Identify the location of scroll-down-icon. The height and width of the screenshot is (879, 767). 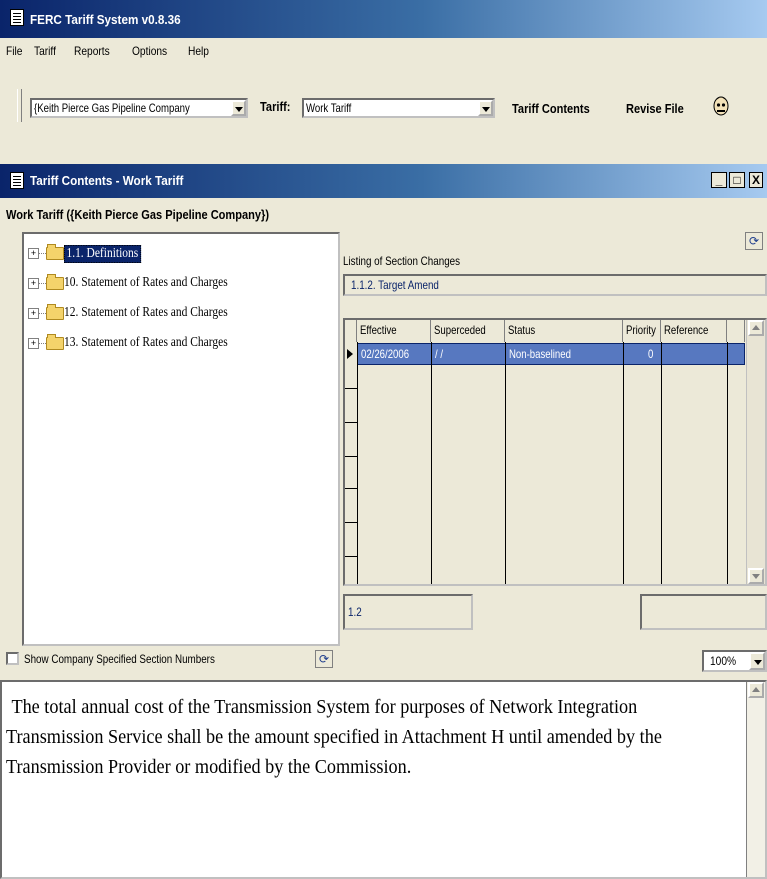
(756, 576).